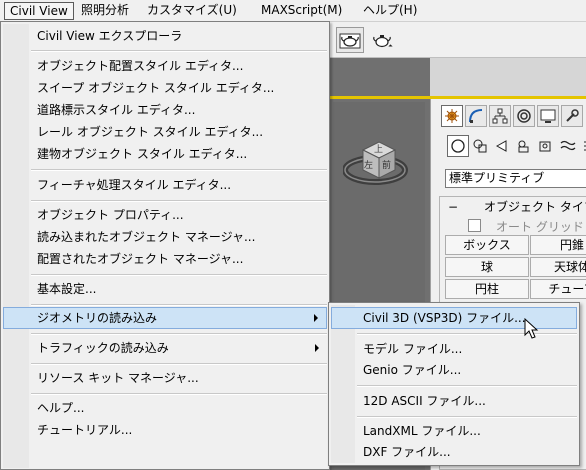 Image resolution: width=586 pixels, height=470 pixels. Describe the element at coordinates (382, 40) in the screenshot. I see `render-button` at that location.